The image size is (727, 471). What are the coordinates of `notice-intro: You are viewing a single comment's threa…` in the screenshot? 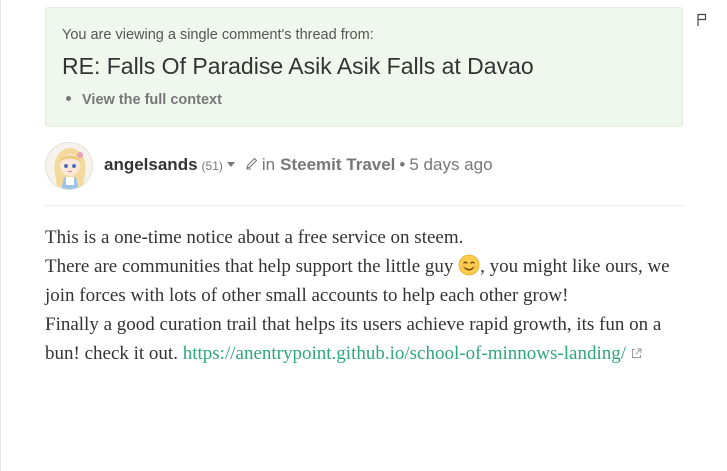 It's located at (218, 35).